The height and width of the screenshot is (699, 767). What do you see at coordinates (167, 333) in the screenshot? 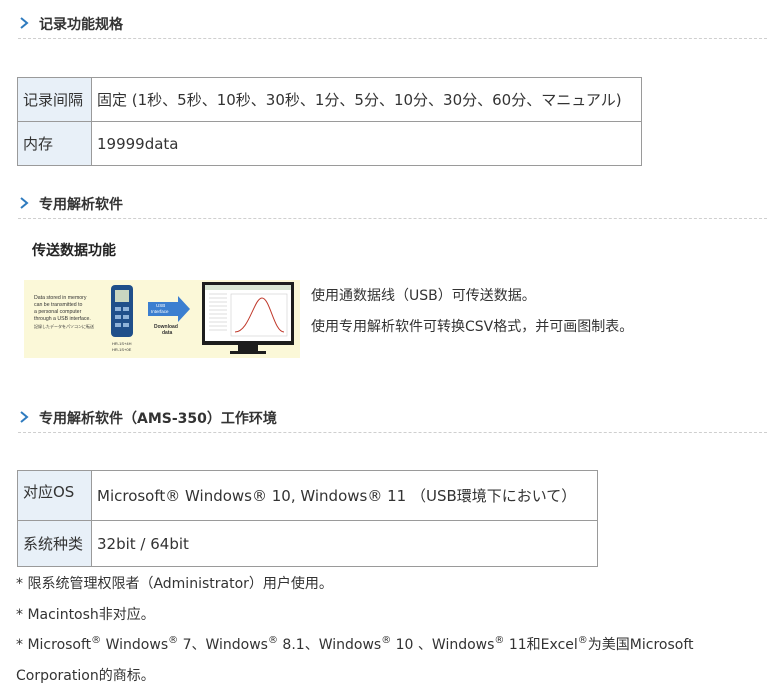
I see `download-label: data` at bounding box center [167, 333].